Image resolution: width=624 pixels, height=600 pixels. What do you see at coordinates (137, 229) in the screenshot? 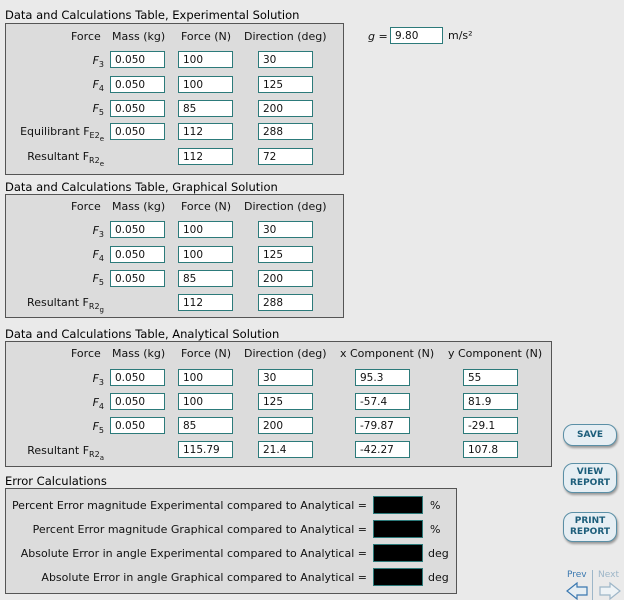
I see `gra-f3-mass-input` at bounding box center [137, 229].